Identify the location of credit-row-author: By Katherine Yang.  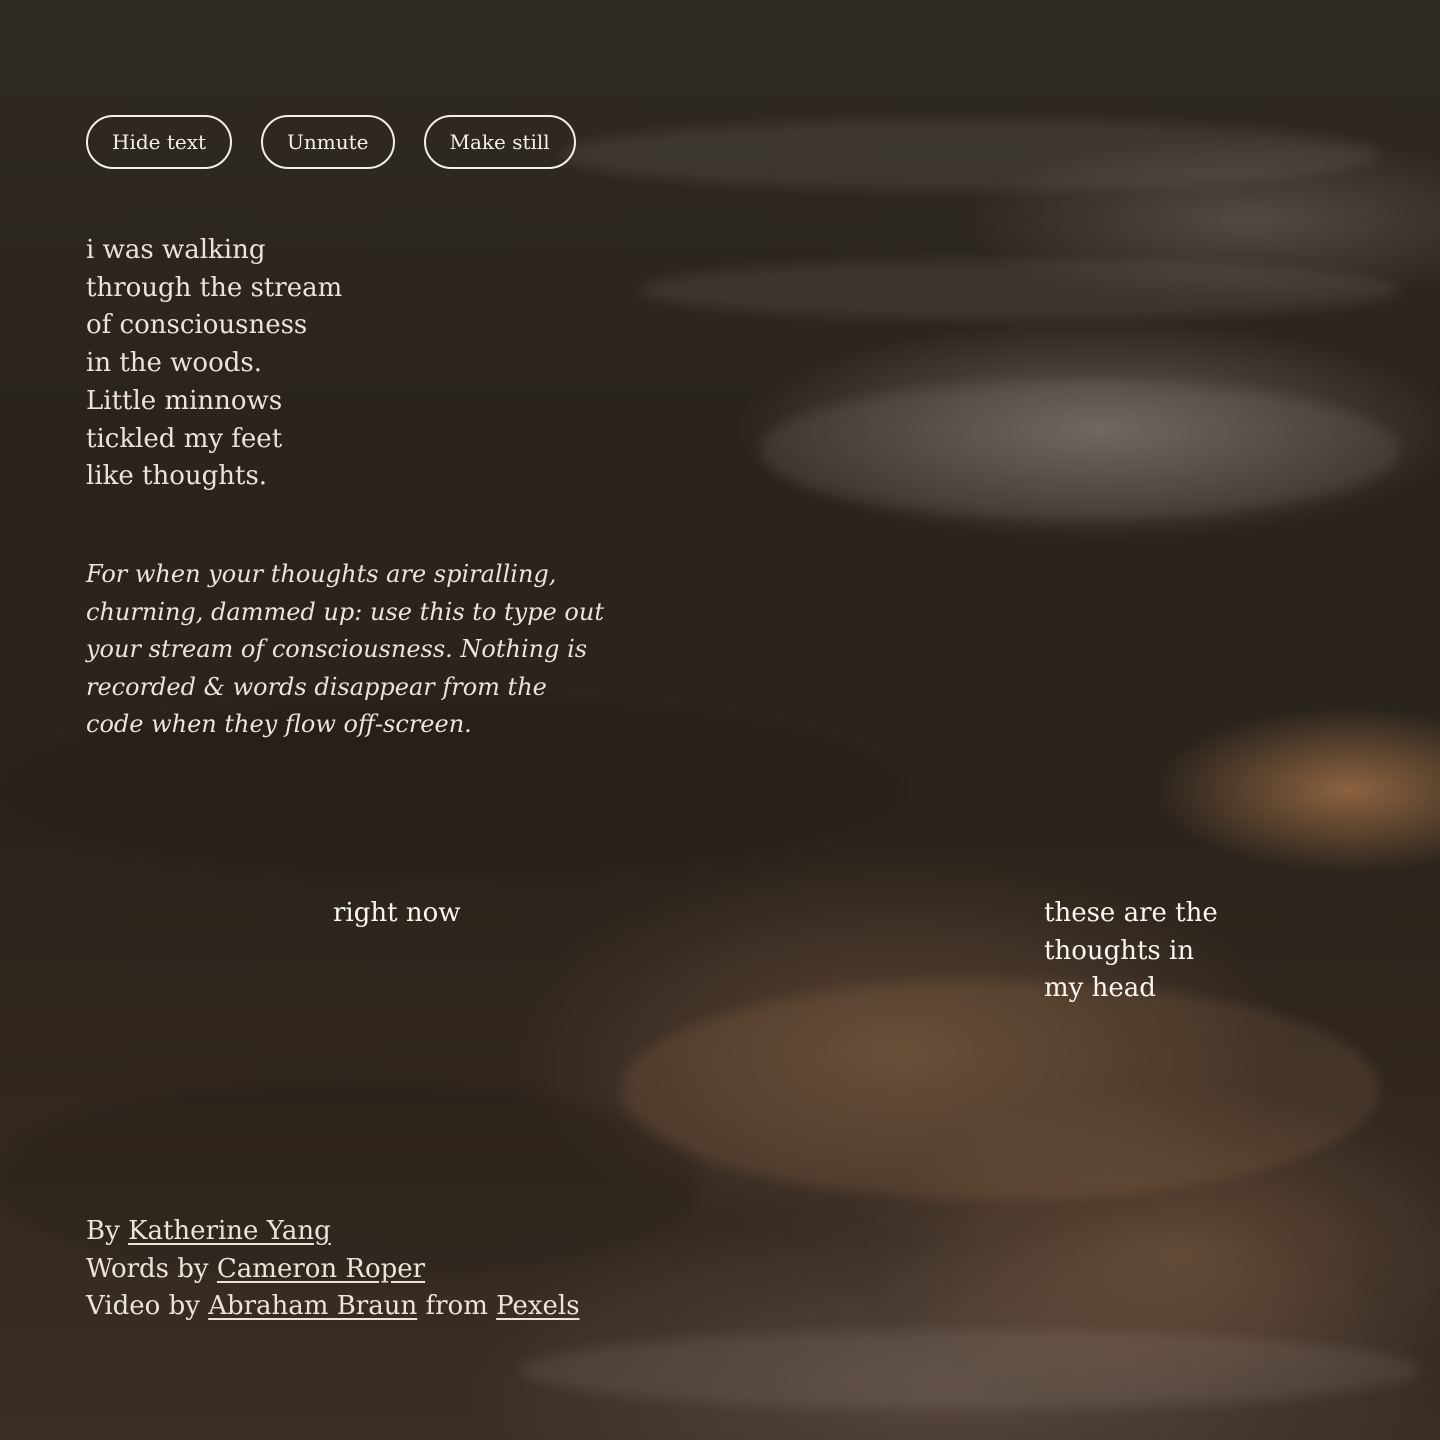
(333, 1232).